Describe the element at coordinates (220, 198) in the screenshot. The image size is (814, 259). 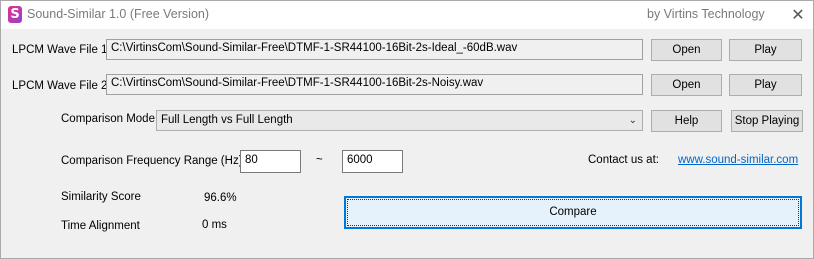
I see `similarity-score-value: 96.6%` at that location.